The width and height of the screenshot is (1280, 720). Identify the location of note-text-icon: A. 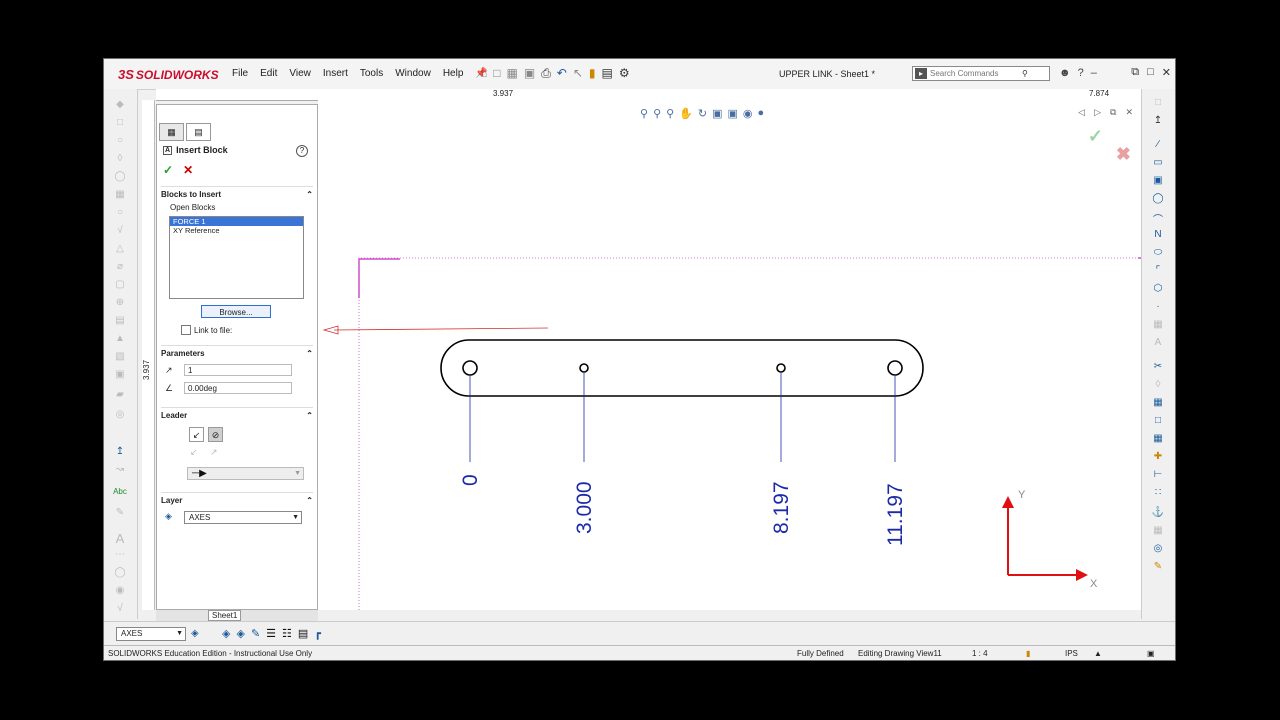
(120, 538).